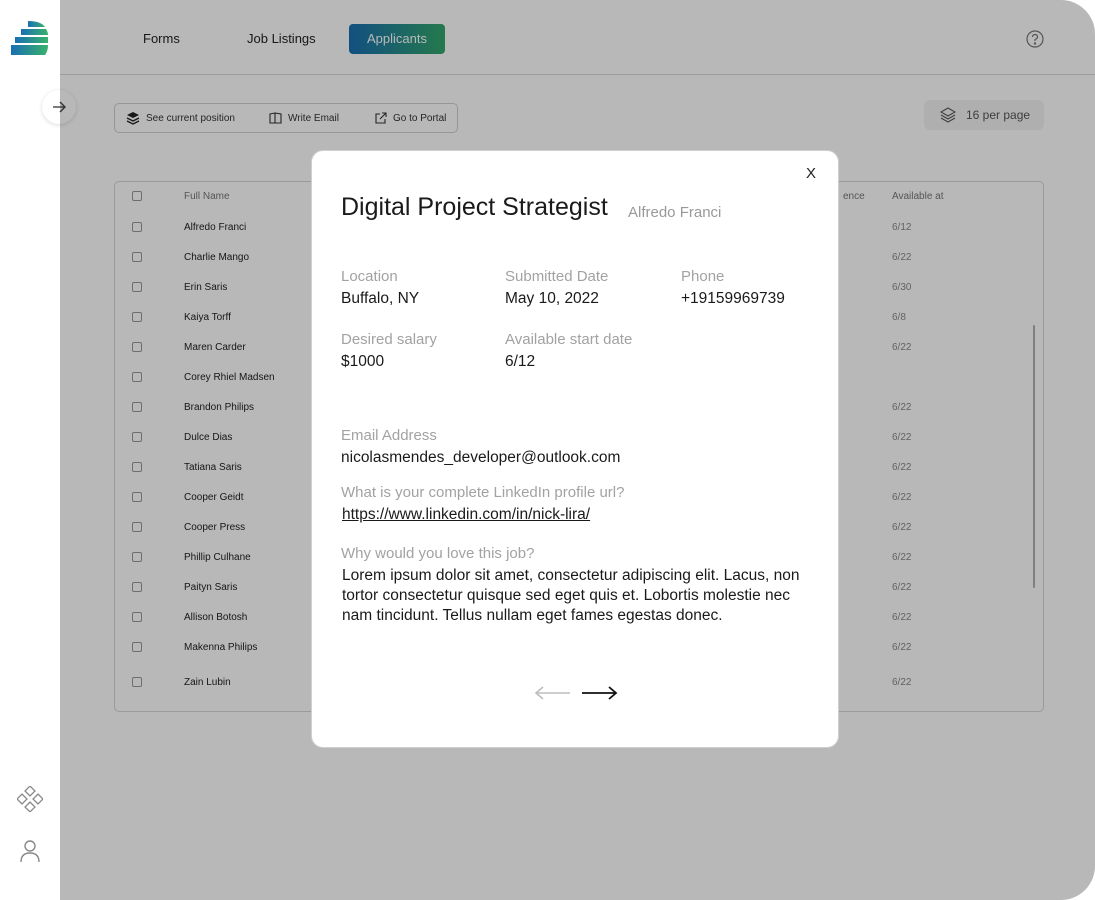 This screenshot has width=1095, height=900. Describe the element at coordinates (675, 212) in the screenshot. I see `applicant-name: Alfredo Franci` at that location.